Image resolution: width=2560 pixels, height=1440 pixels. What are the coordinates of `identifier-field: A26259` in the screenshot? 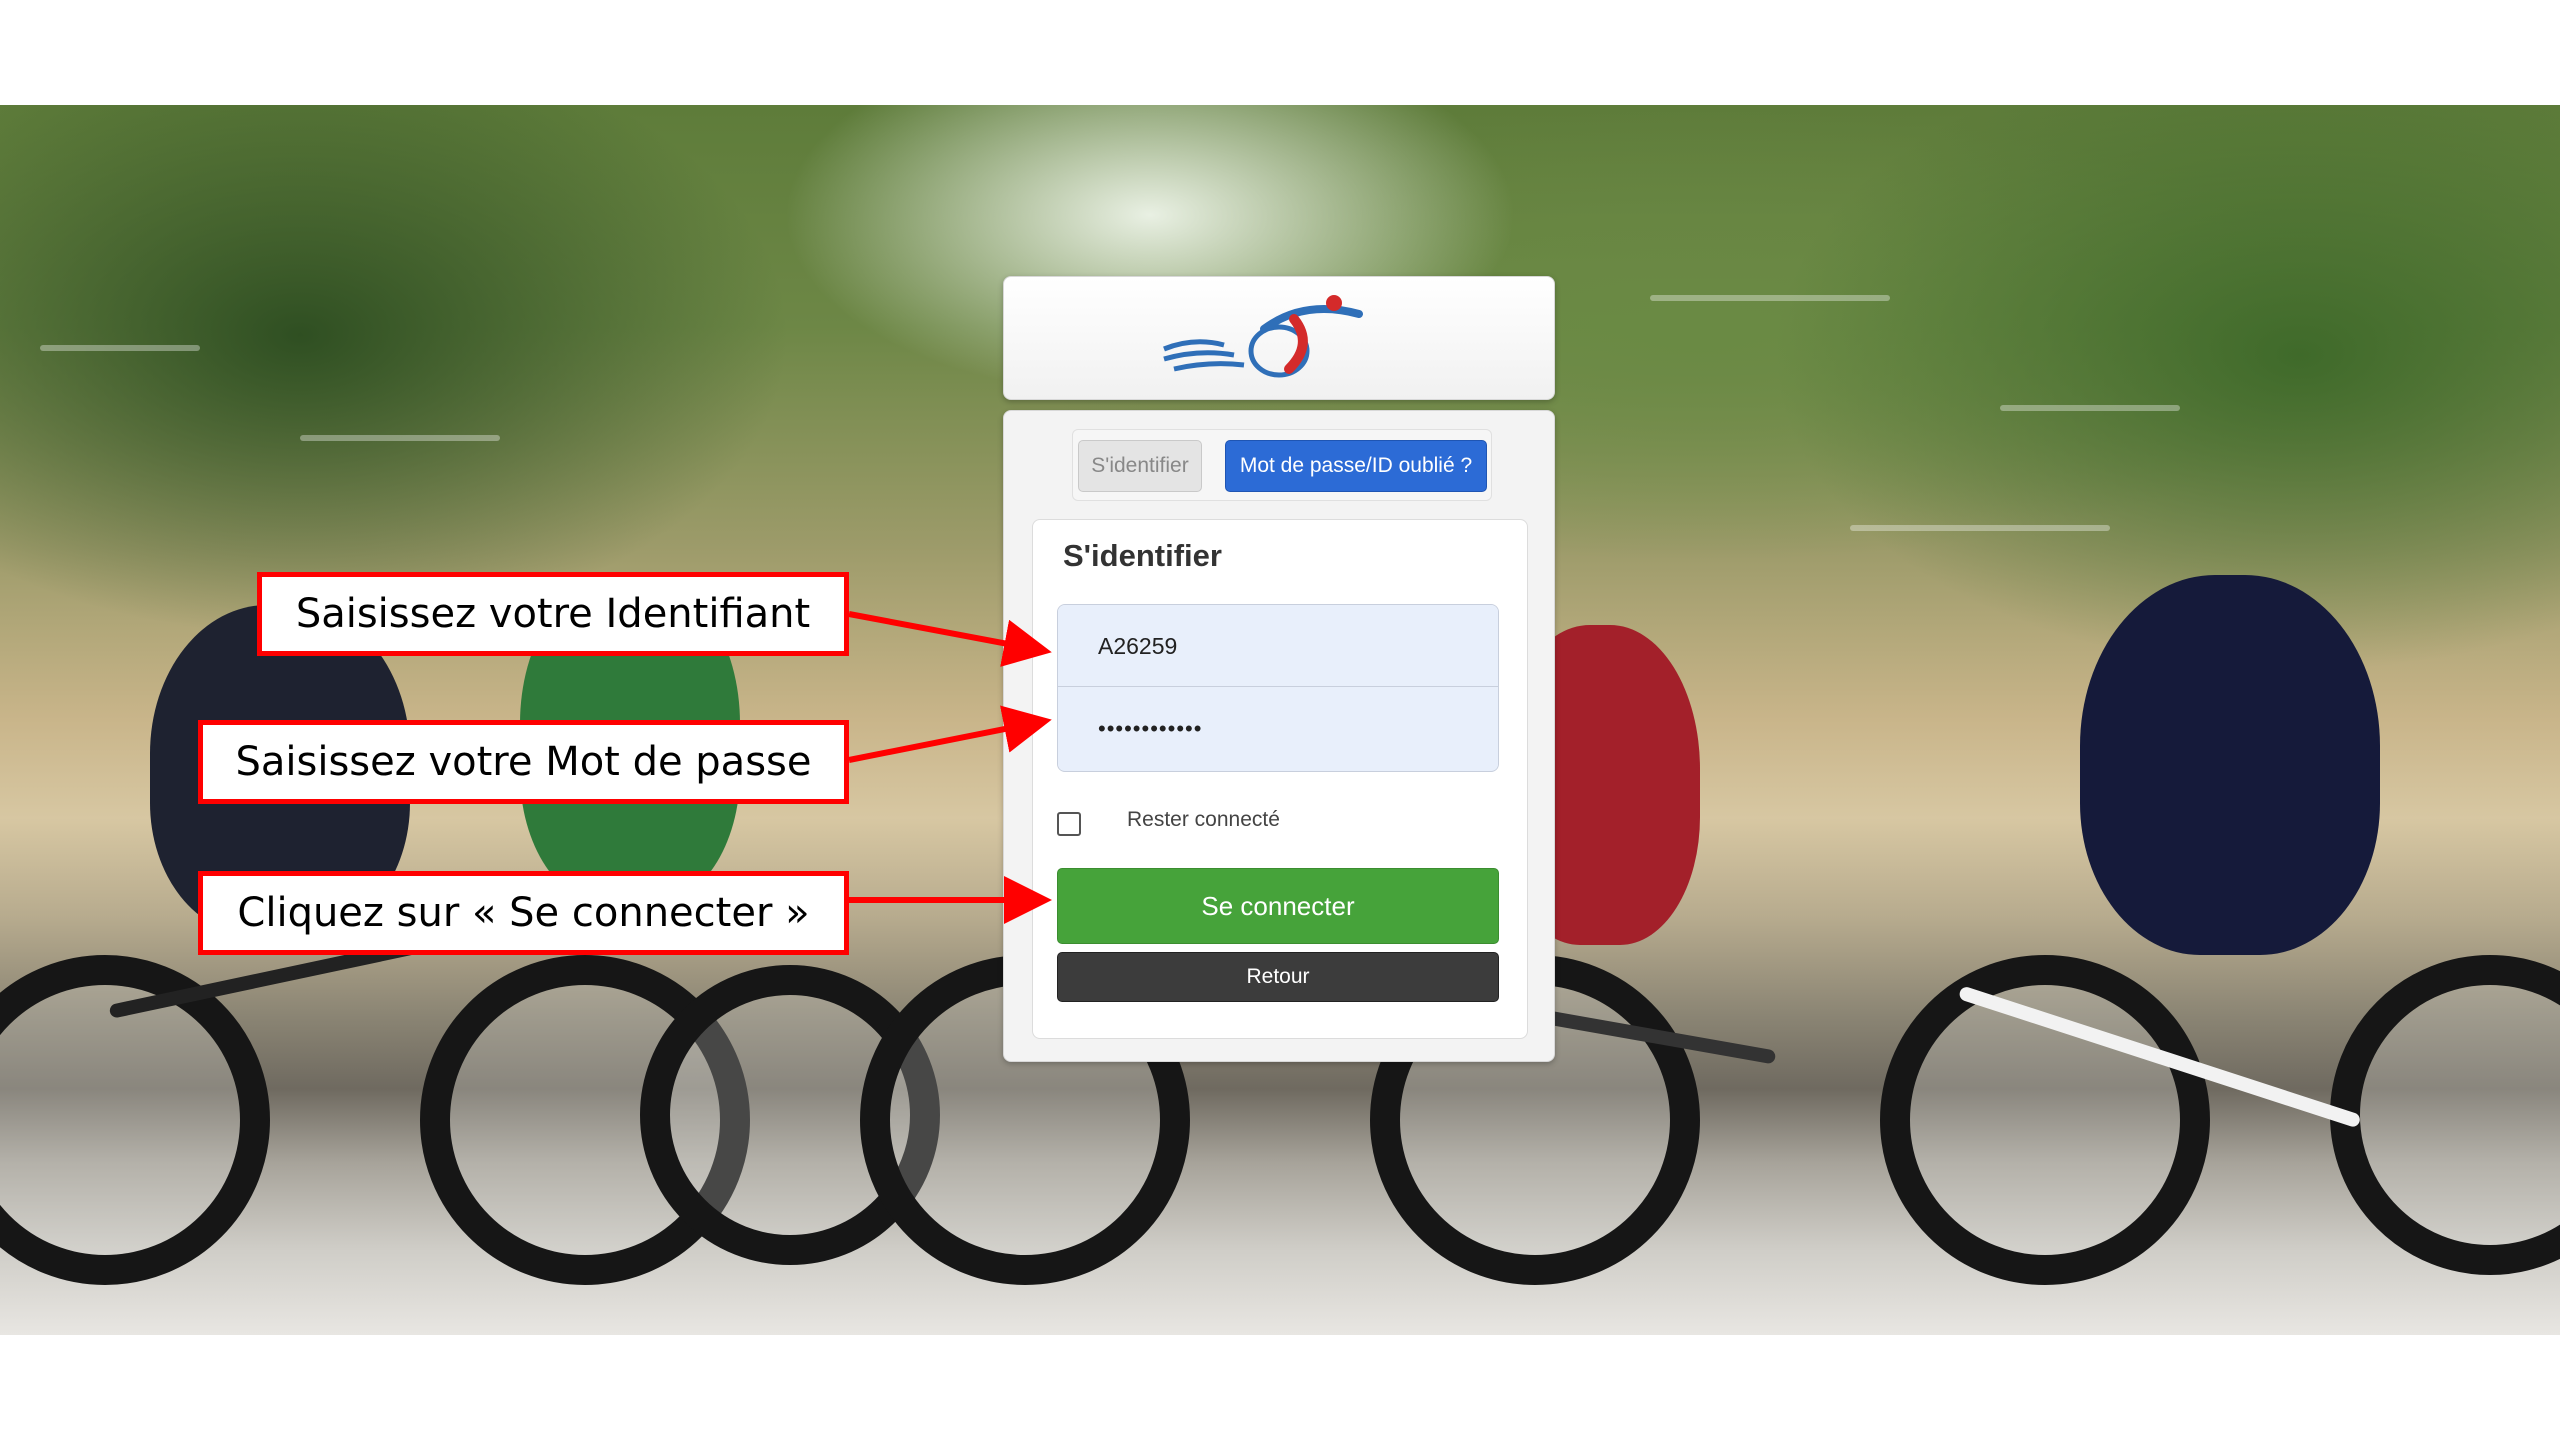 It's located at (1278, 646).